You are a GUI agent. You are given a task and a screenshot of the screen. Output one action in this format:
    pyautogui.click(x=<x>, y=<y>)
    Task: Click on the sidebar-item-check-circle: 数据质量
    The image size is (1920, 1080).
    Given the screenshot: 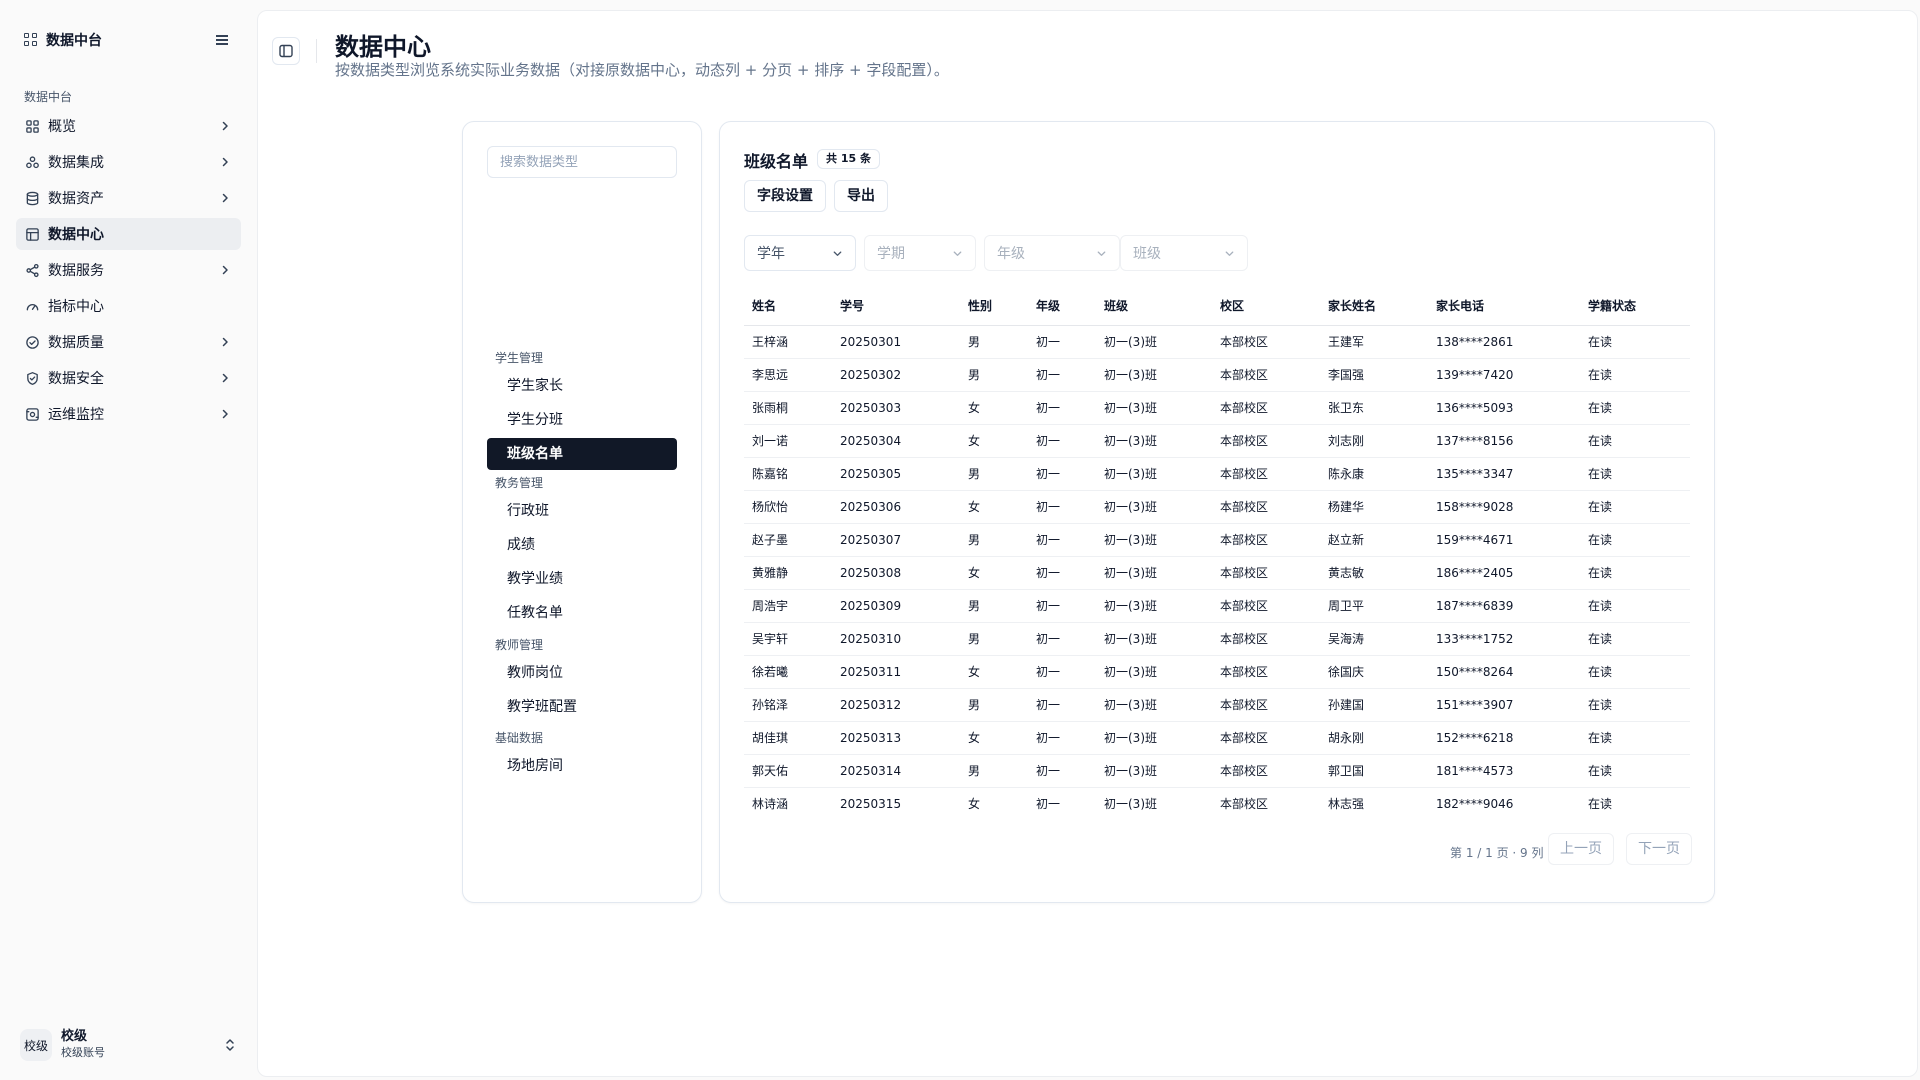 What is the action you would take?
    pyautogui.click(x=128, y=342)
    